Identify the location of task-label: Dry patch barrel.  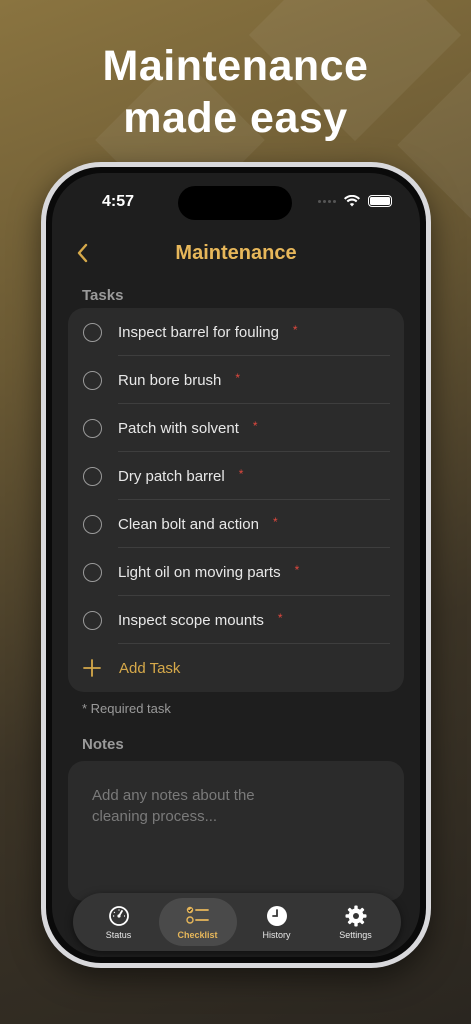
(171, 476).